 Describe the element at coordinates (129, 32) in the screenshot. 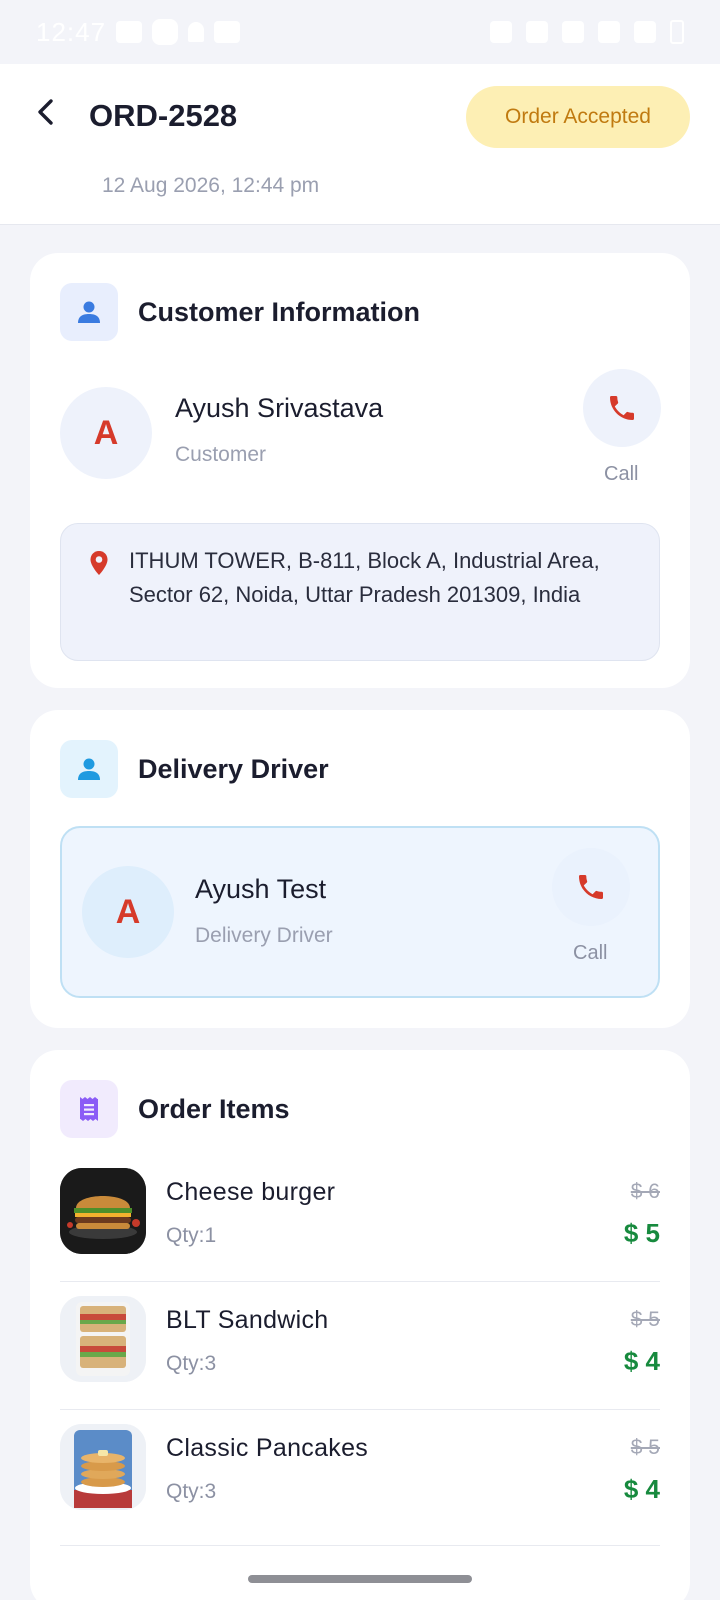

I see `notification-icon` at that location.